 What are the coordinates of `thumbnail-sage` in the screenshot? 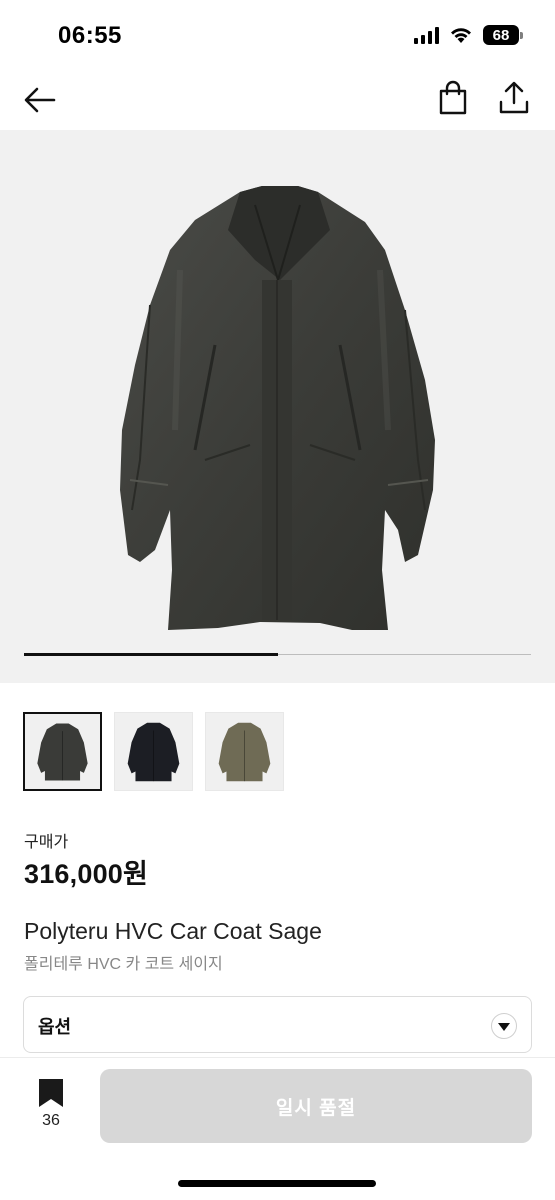 It's located at (62, 751).